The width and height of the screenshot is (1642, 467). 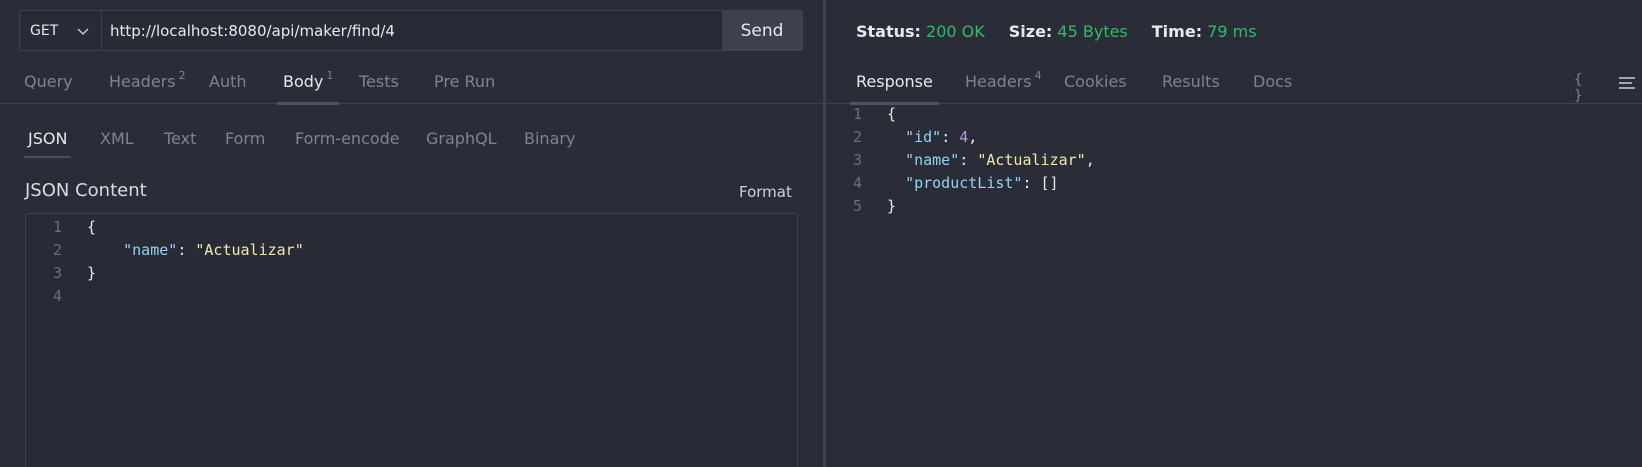 I want to click on line-number: 5, so click(x=857, y=206).